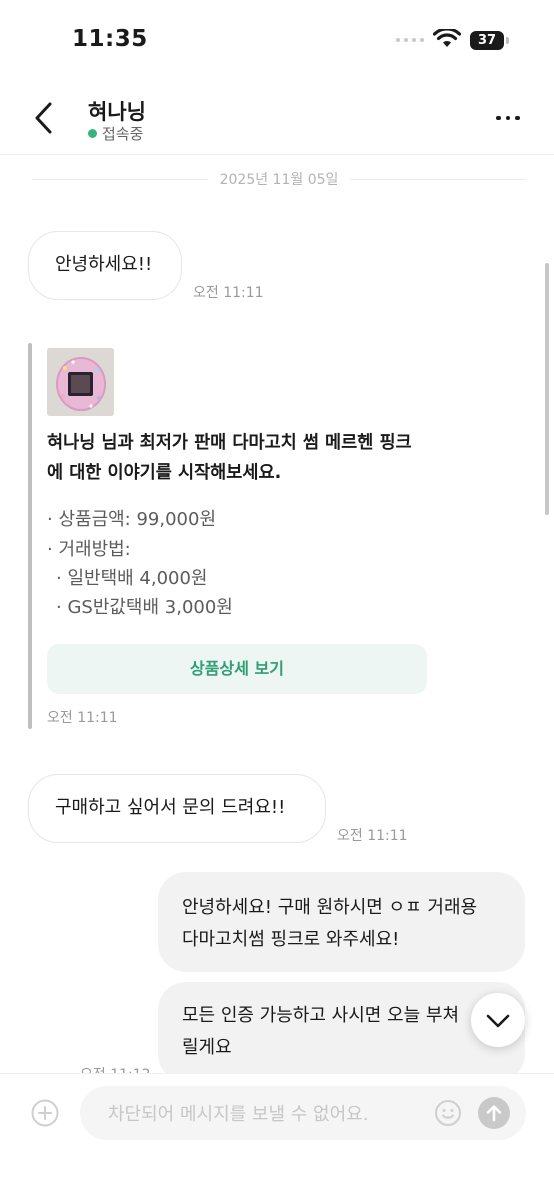 This screenshot has width=554, height=1201. I want to click on scroll-to-bottom-button, so click(498, 1020).